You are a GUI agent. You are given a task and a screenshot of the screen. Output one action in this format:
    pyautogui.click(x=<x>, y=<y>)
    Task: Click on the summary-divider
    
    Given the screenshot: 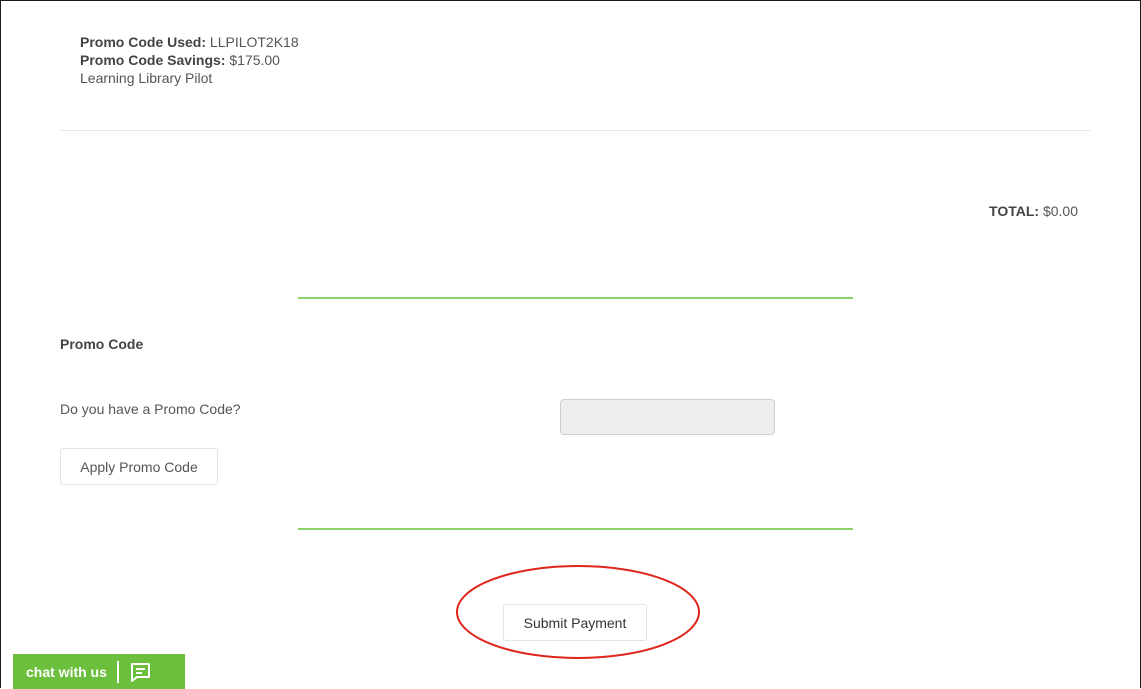 What is the action you would take?
    pyautogui.click(x=575, y=130)
    